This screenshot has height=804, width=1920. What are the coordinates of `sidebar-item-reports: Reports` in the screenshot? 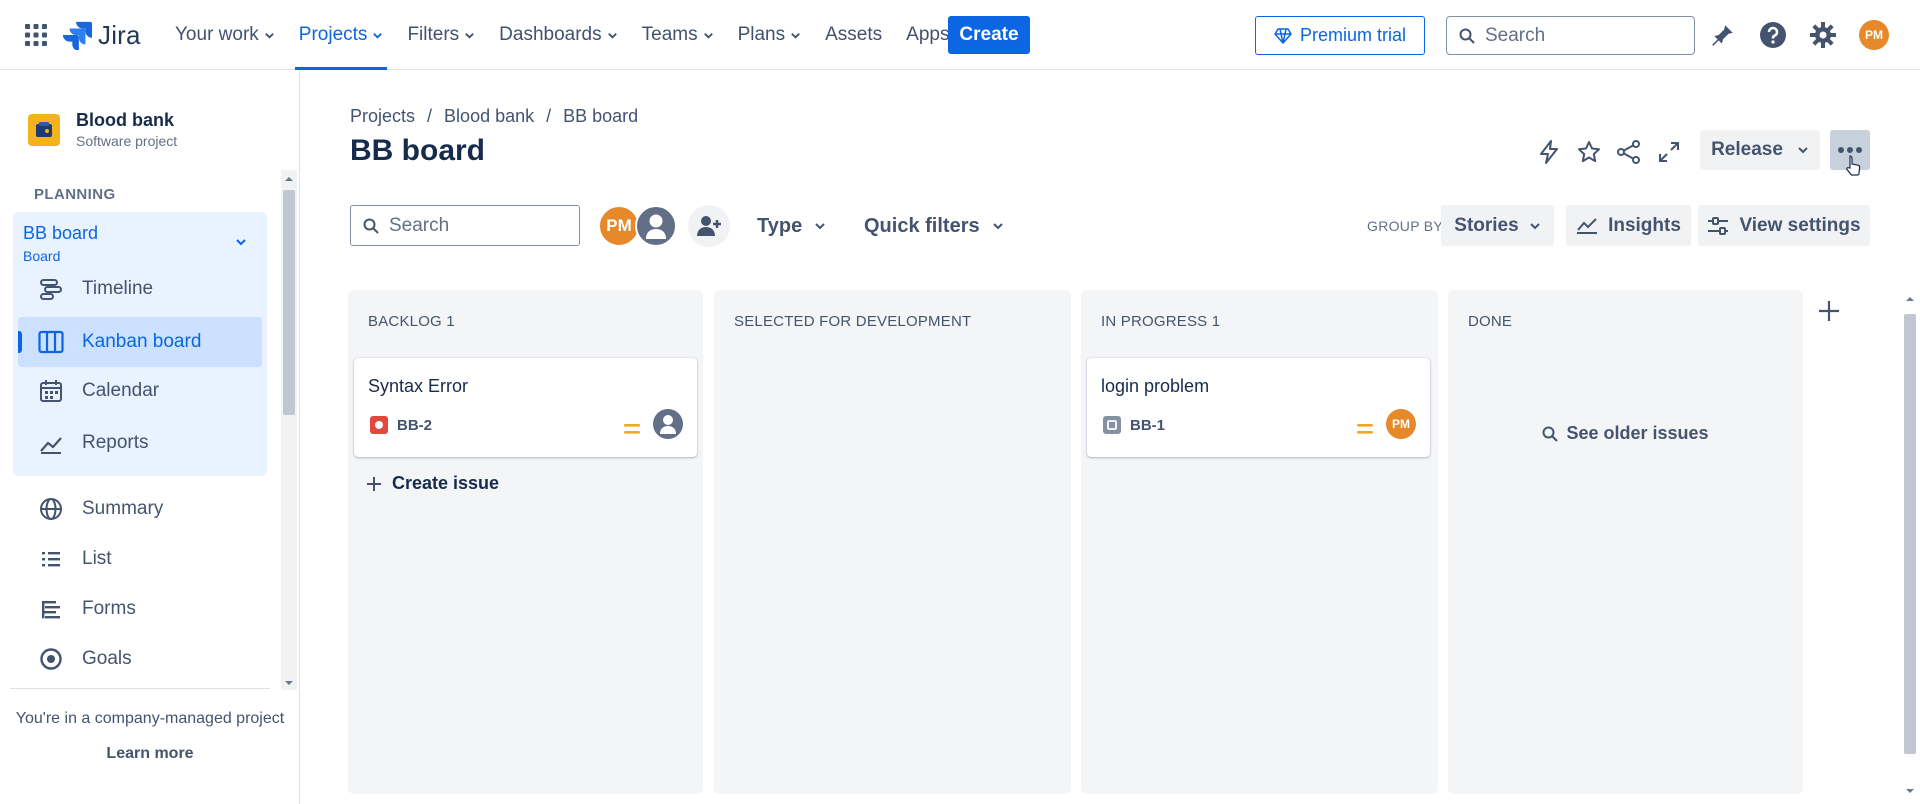 It's located at (93, 443).